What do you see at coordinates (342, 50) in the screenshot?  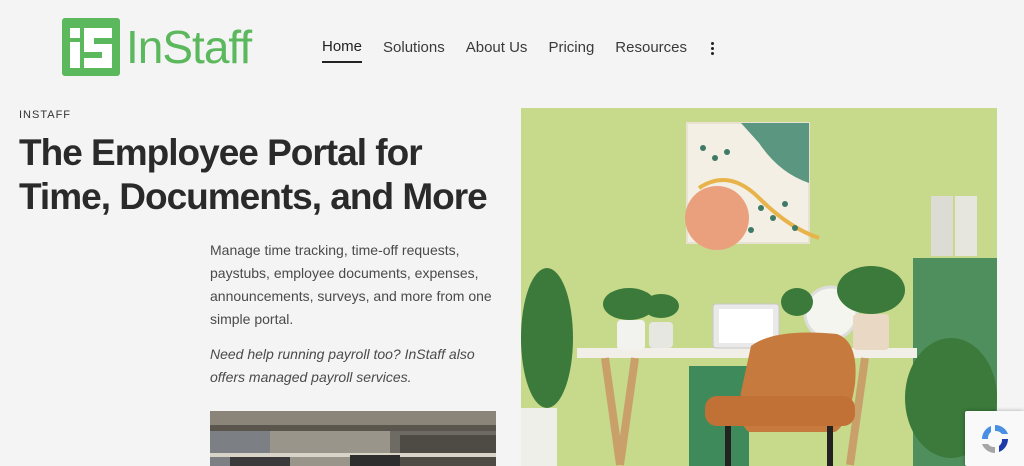 I see `nav-home: Home` at bounding box center [342, 50].